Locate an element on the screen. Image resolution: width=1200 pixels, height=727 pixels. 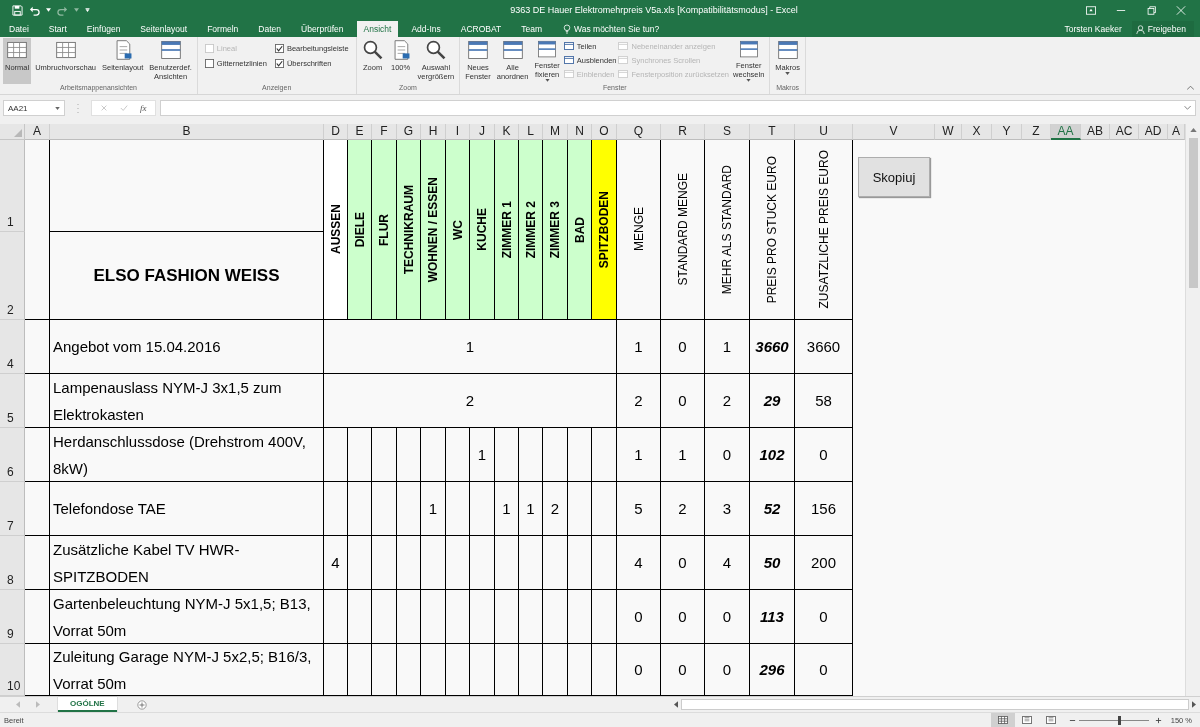
column-header: E is located at coordinates (360, 132).